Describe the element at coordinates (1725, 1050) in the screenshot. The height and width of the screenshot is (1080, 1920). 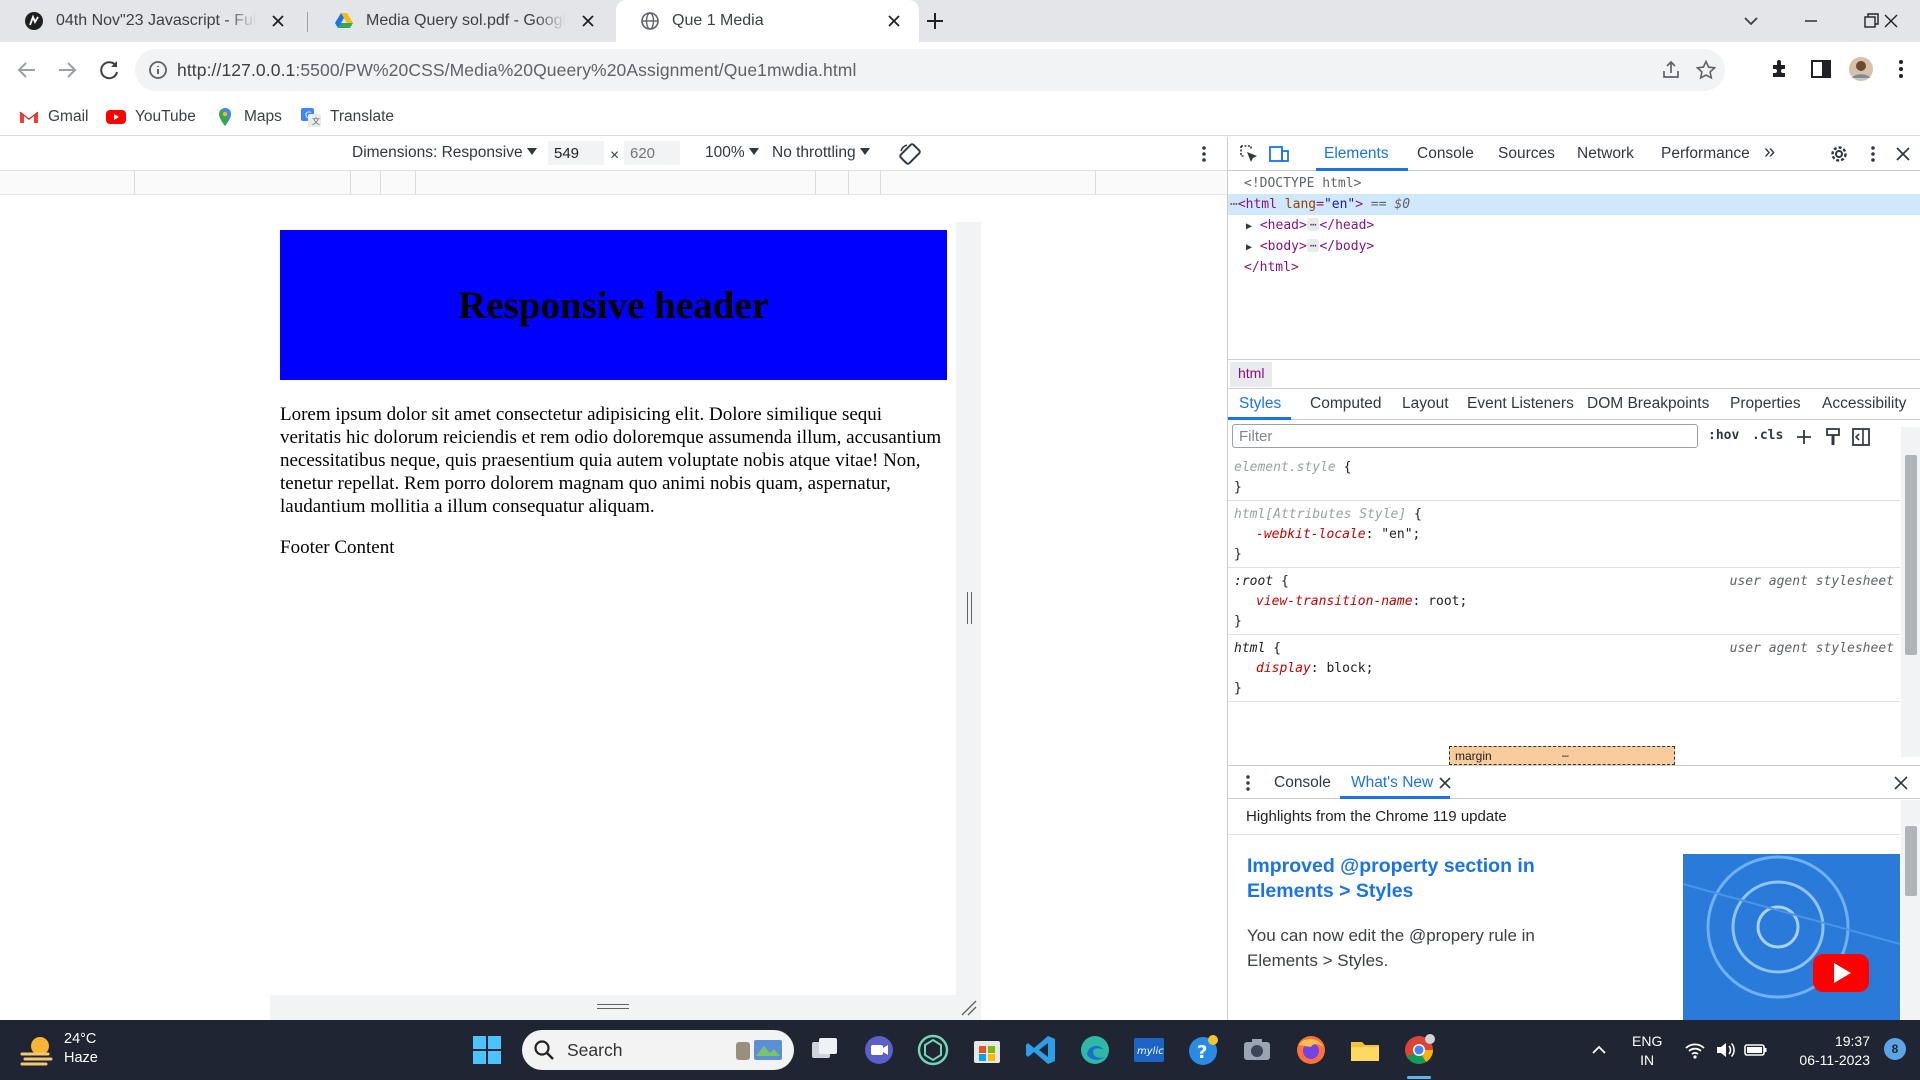
I see `volume-icon` at that location.